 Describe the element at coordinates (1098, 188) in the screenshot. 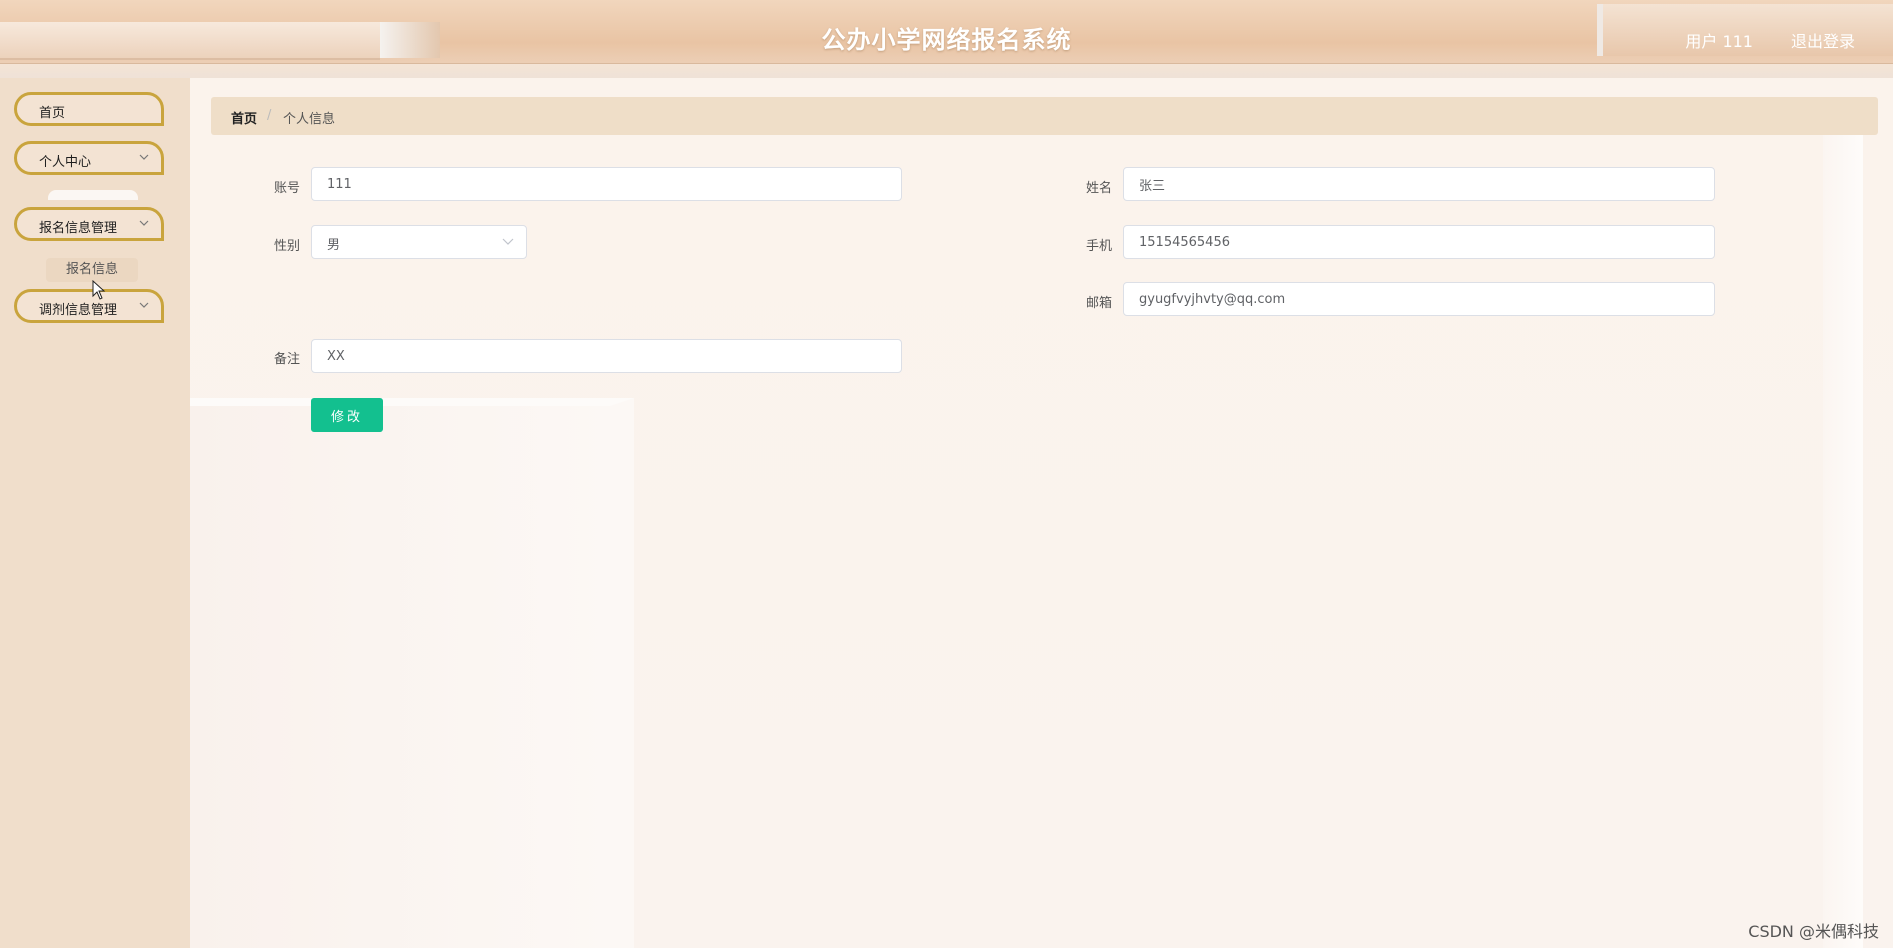

I see `name-label: 姓名` at that location.